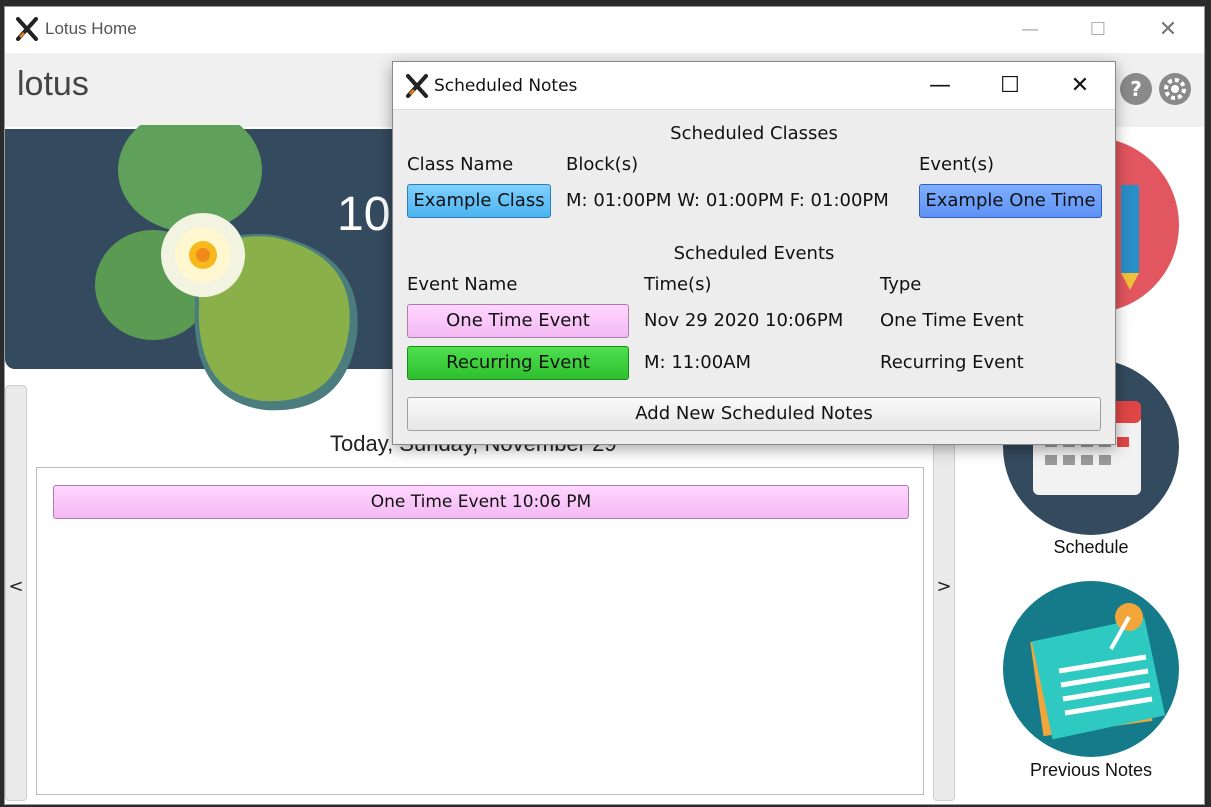 This screenshot has width=1211, height=807. I want to click on dialog-title: Scheduled Notes, so click(506, 86).